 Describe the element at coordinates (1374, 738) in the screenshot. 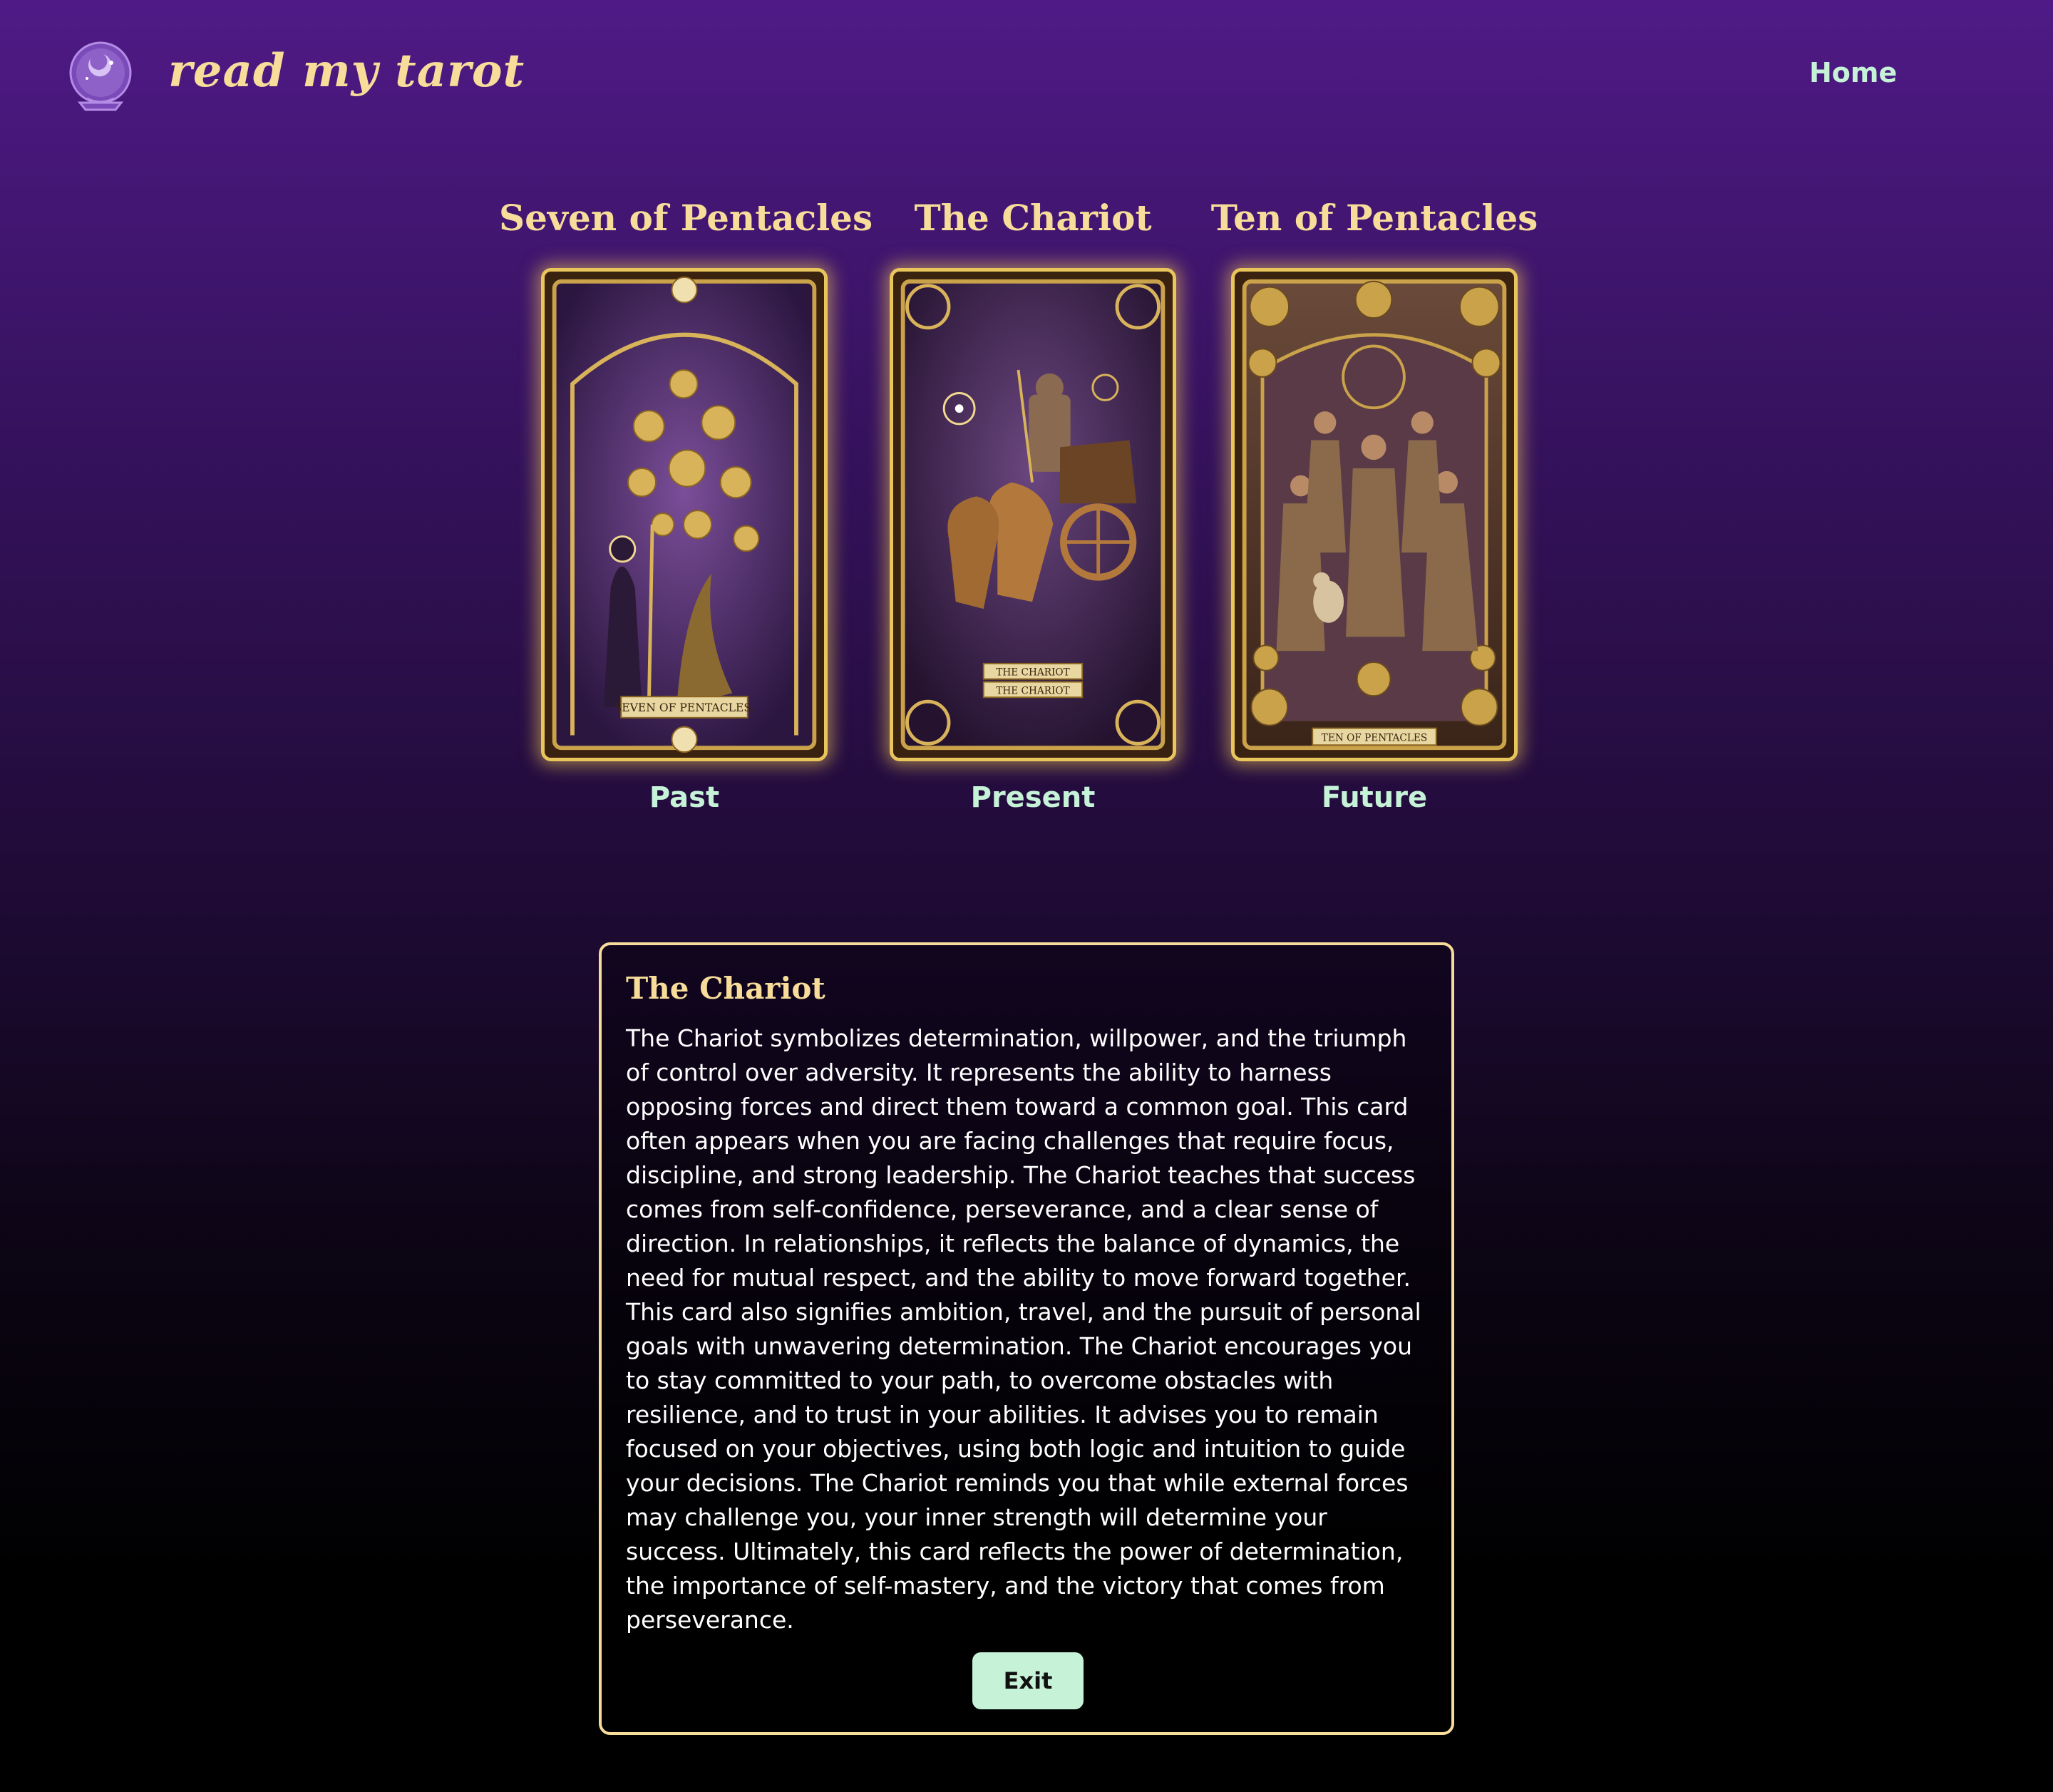

I see `card-caption-future: TEN OF PENTACLES` at that location.